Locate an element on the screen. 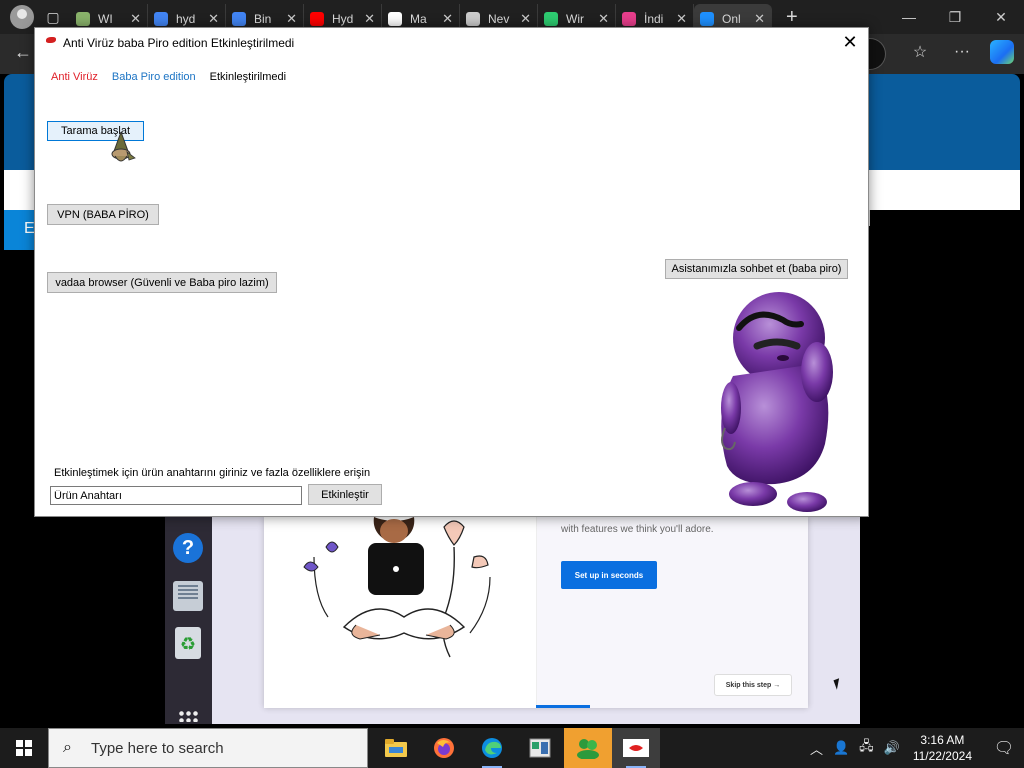 The width and height of the screenshot is (1024, 768). menu-item-baba-piro-edition: Baba Piro edition is located at coordinates (154, 77).